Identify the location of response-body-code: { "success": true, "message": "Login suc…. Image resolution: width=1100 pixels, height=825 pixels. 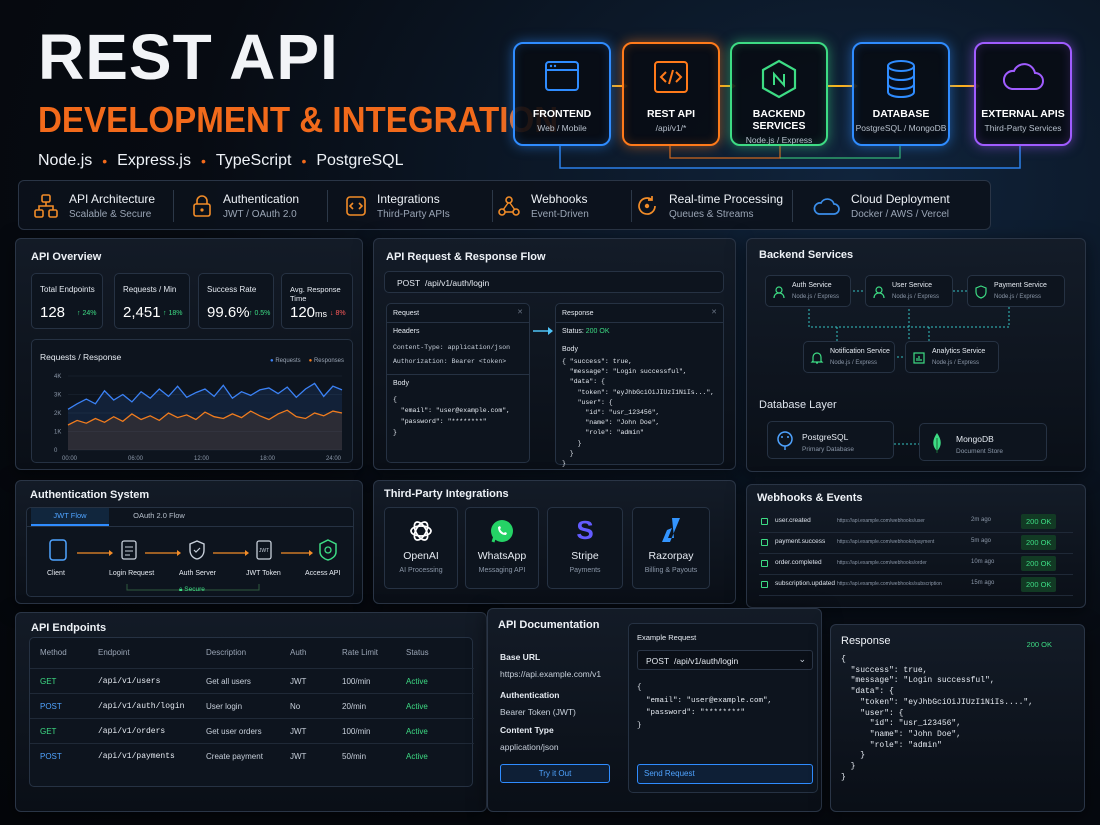
(638, 413).